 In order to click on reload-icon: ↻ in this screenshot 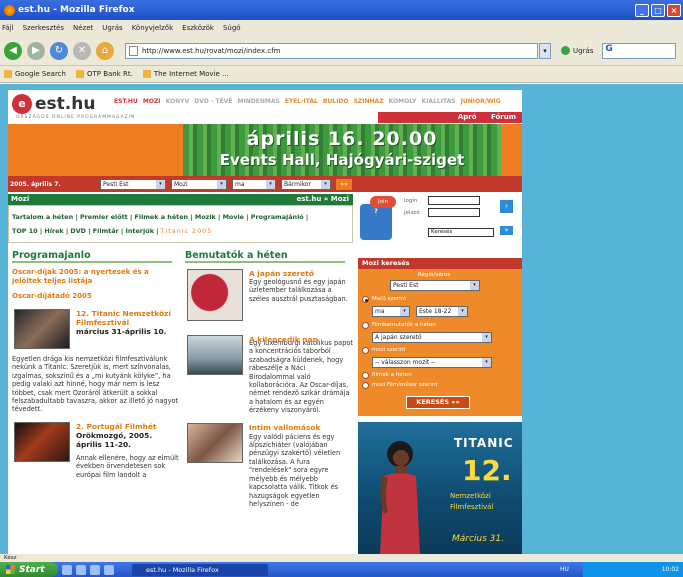, I will do `click(59, 50)`.